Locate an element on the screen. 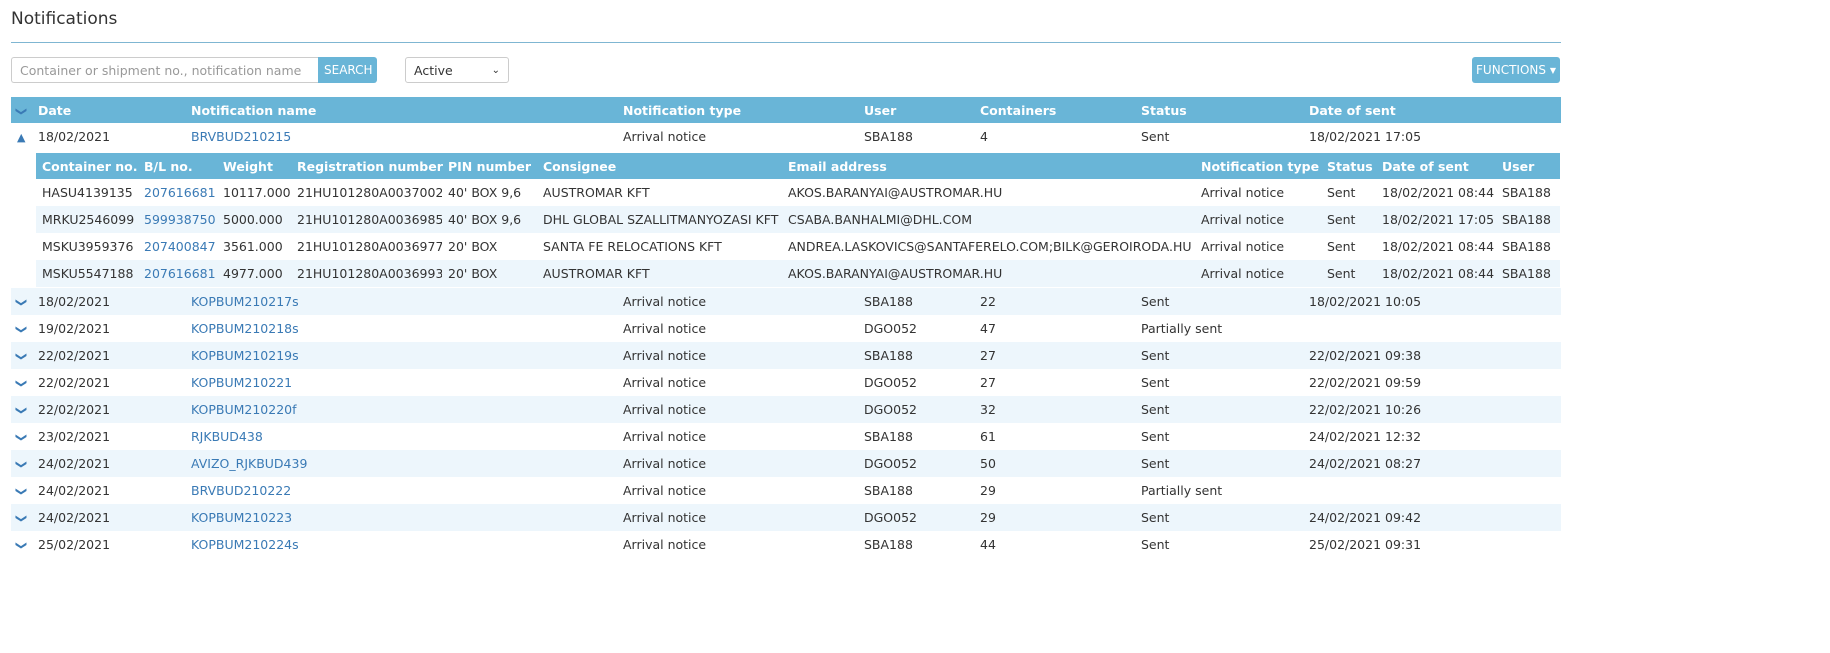  cell-email: CSABA.BANHALMI@DHL.COM is located at coordinates (988, 219).